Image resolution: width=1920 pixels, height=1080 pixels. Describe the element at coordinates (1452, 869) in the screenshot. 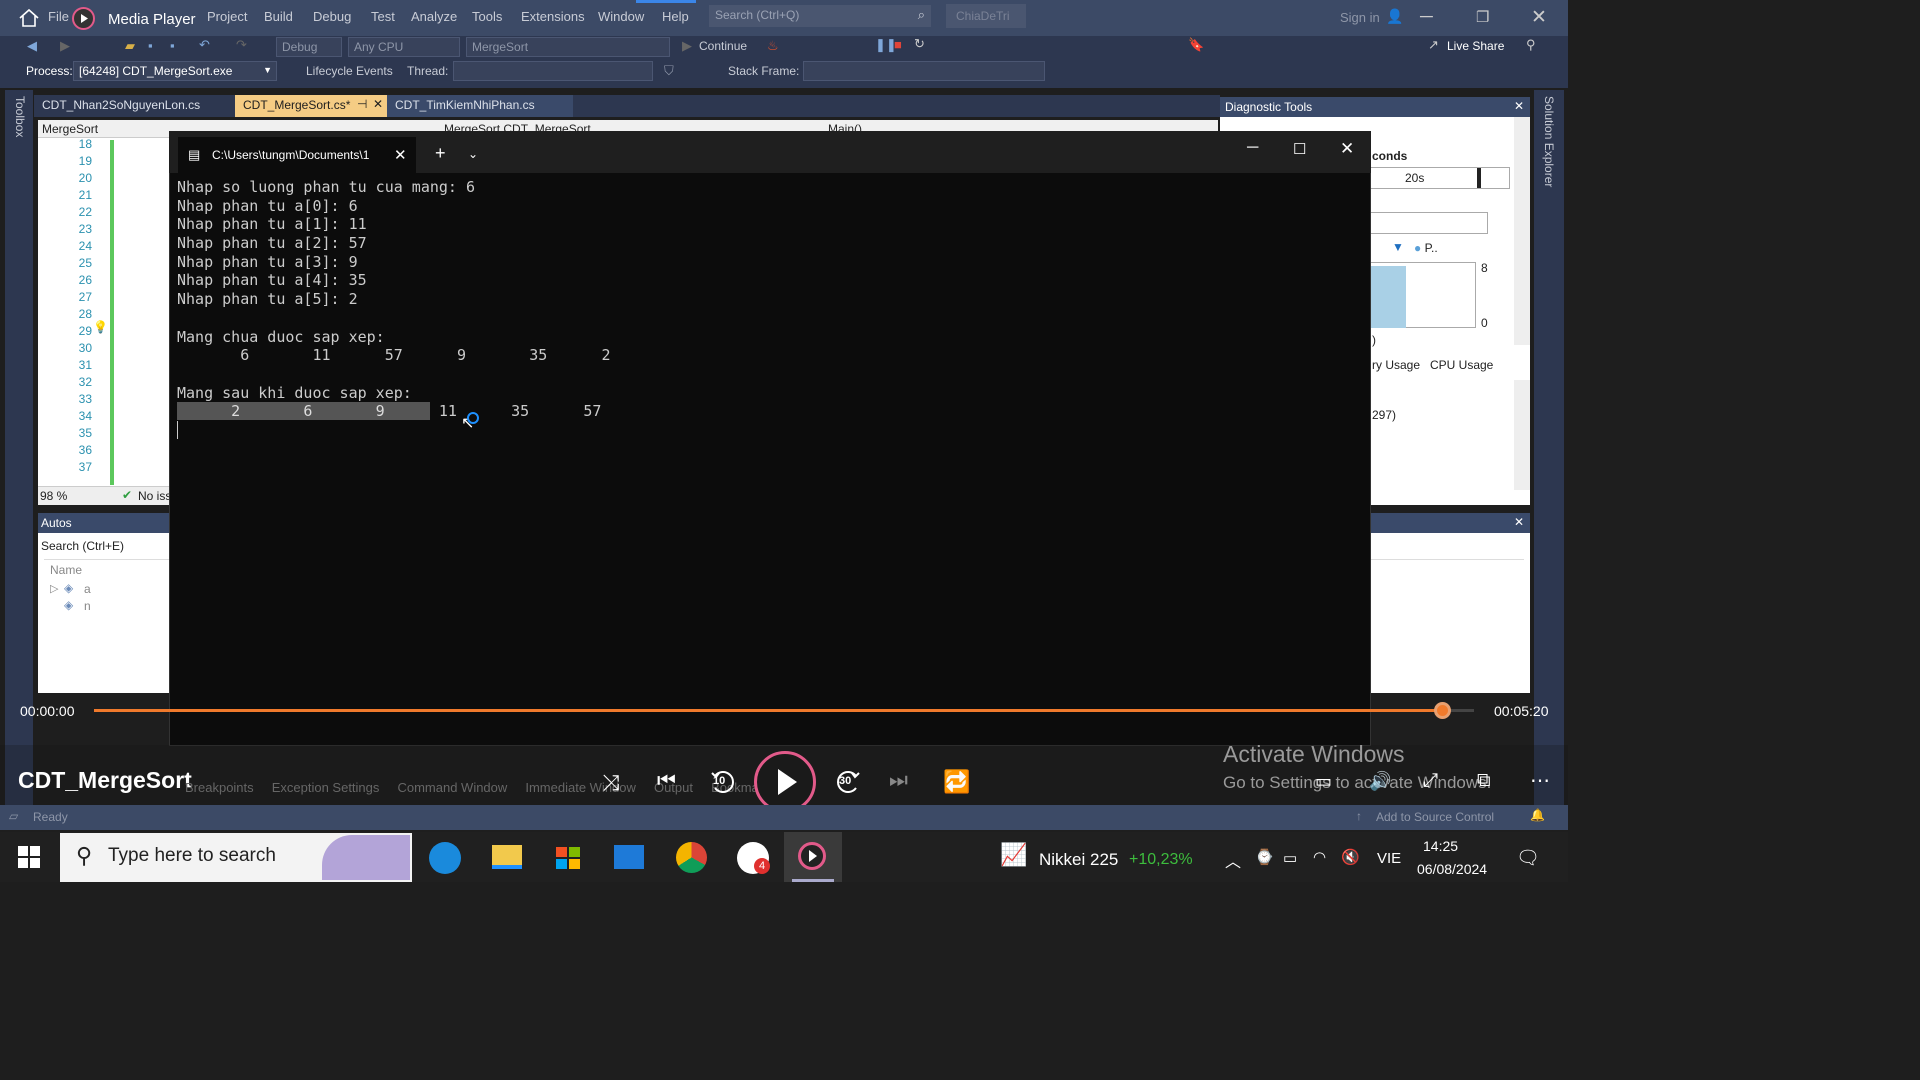

I see `clock-date: 06/08/2024` at that location.